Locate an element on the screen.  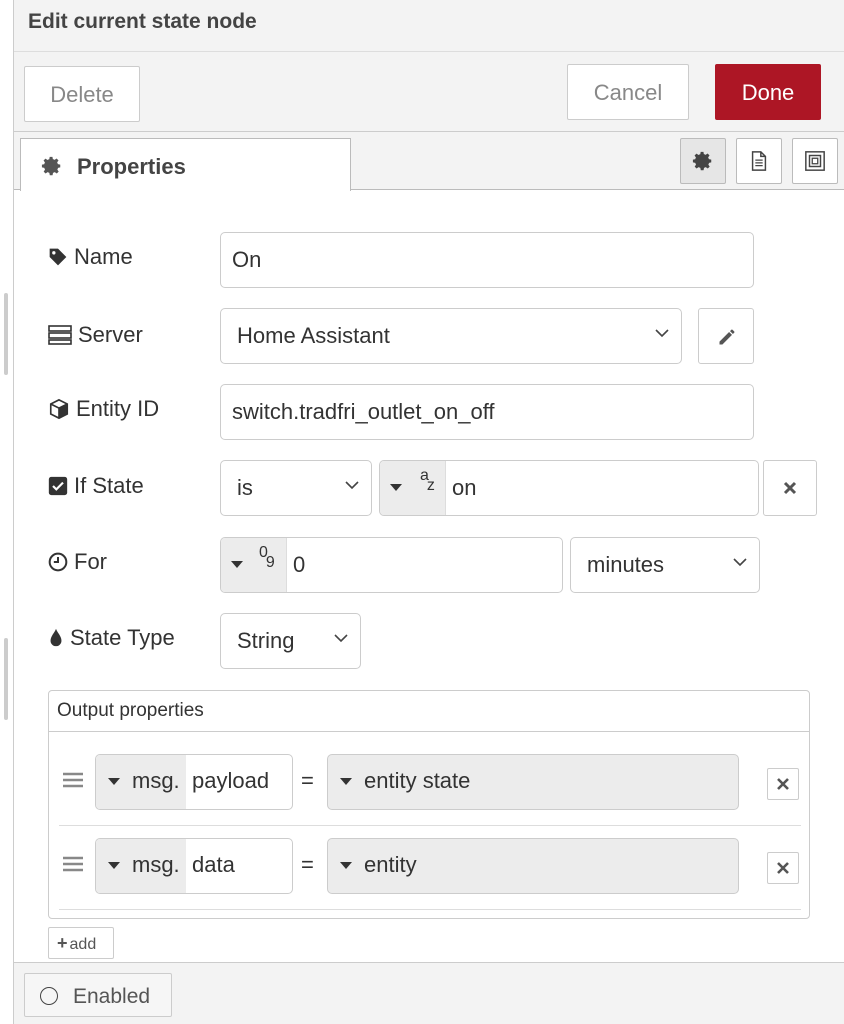
number-type-icon: 09 is located at coordinates (268, 557).